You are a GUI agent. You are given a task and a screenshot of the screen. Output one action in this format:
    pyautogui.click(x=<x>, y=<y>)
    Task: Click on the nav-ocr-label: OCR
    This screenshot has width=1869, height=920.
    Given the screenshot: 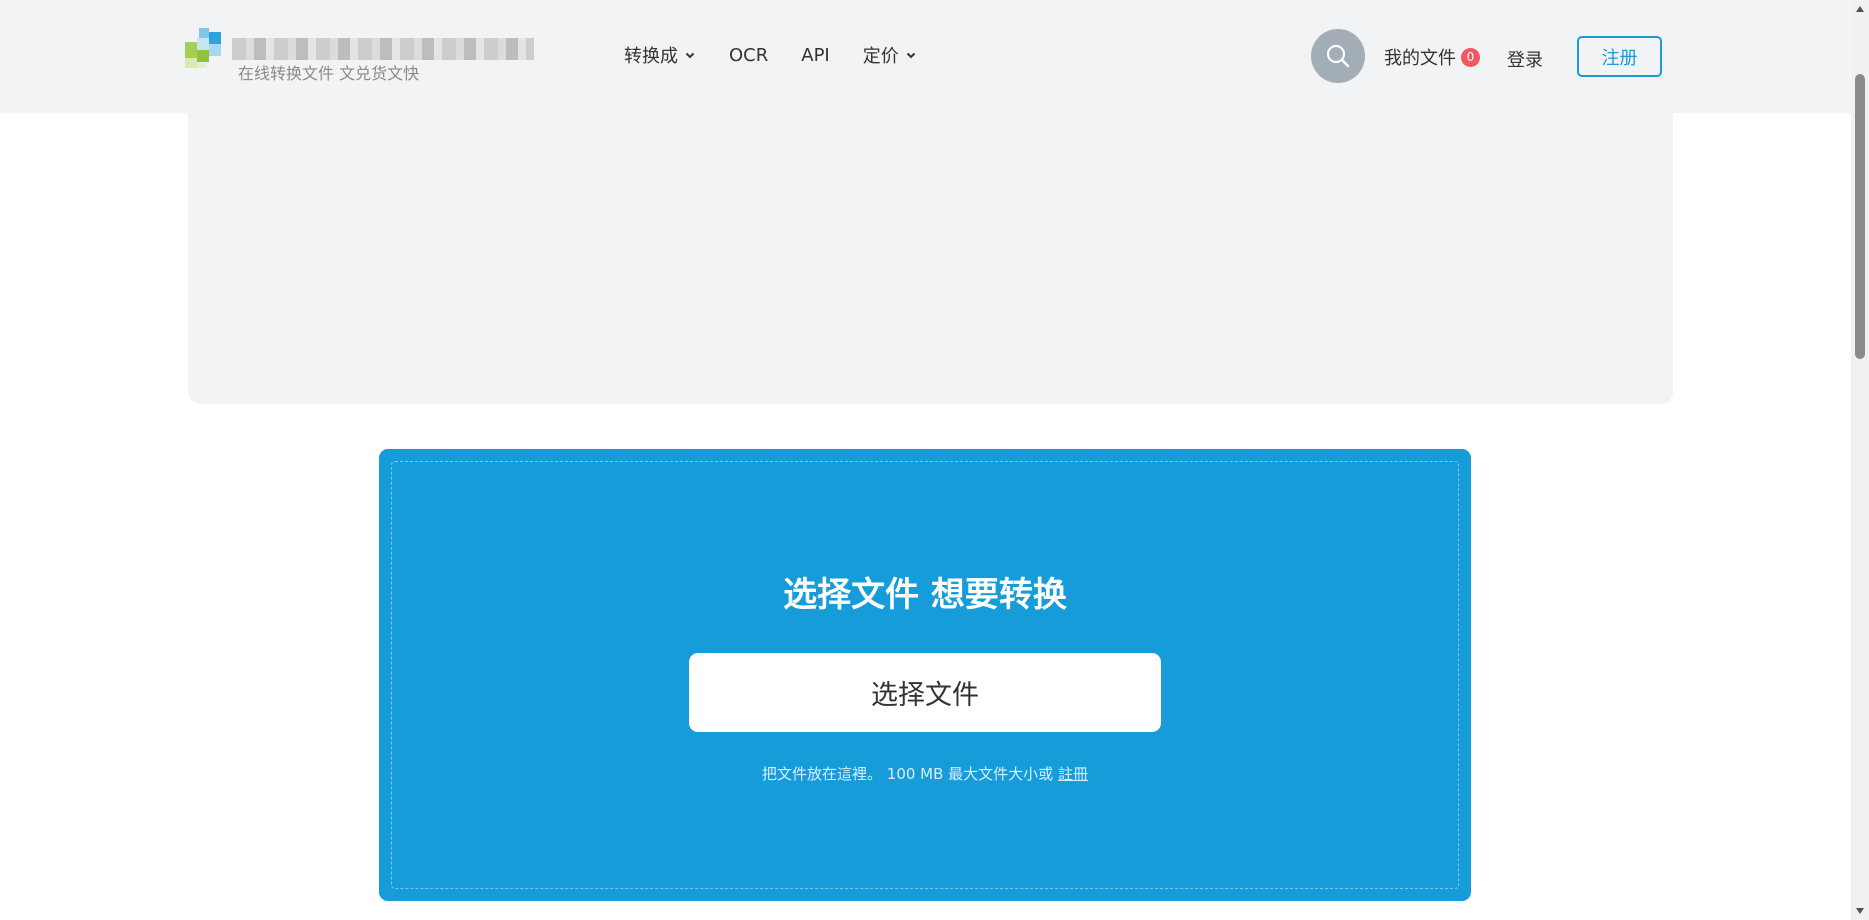 What is the action you would take?
    pyautogui.click(x=749, y=55)
    